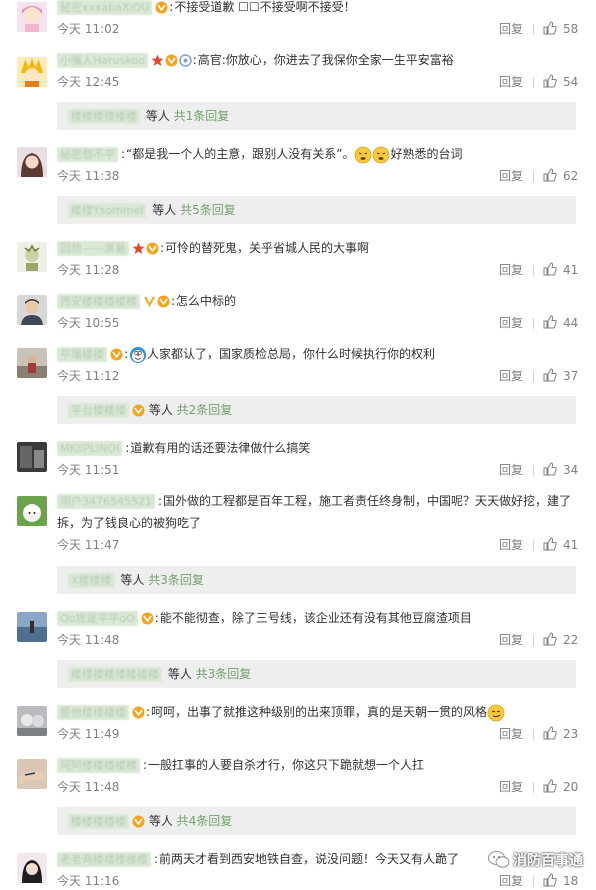 The width and height of the screenshot is (596, 890). I want to click on sub-replies-bar: X楼楼楼 等人 共3条回复, so click(316, 580).